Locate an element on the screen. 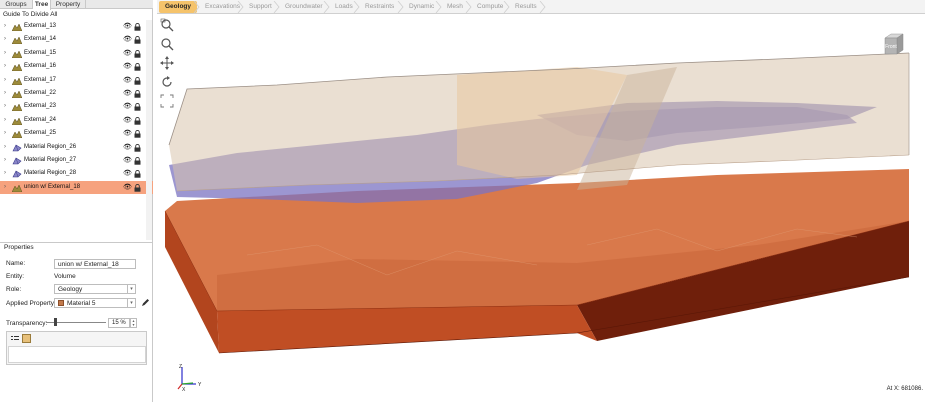  tree-item: › External_15 👁 is located at coordinates (76, 53).